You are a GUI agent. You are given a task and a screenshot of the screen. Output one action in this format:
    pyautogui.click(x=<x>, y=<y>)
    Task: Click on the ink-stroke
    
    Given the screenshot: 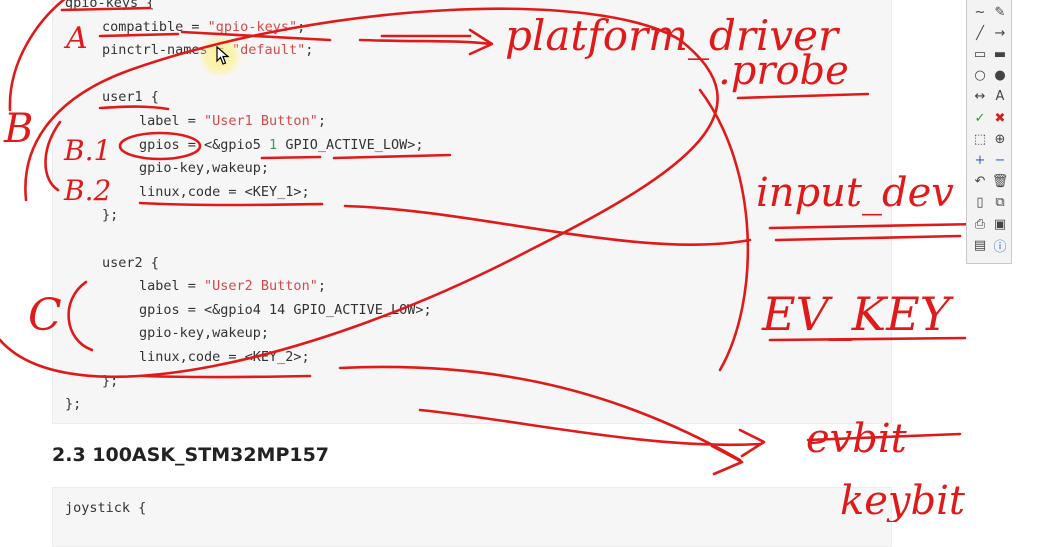 What is the action you would take?
    pyautogui.click(x=884, y=437)
    